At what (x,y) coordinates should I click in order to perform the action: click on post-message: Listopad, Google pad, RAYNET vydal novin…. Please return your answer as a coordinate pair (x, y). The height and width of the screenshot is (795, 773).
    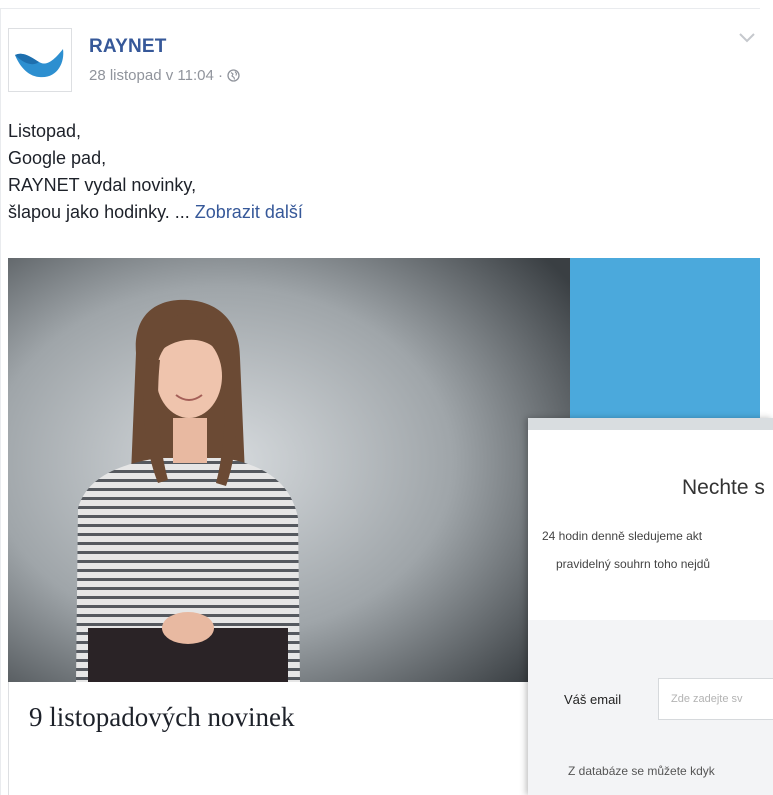
    Looking at the image, I should click on (155, 172).